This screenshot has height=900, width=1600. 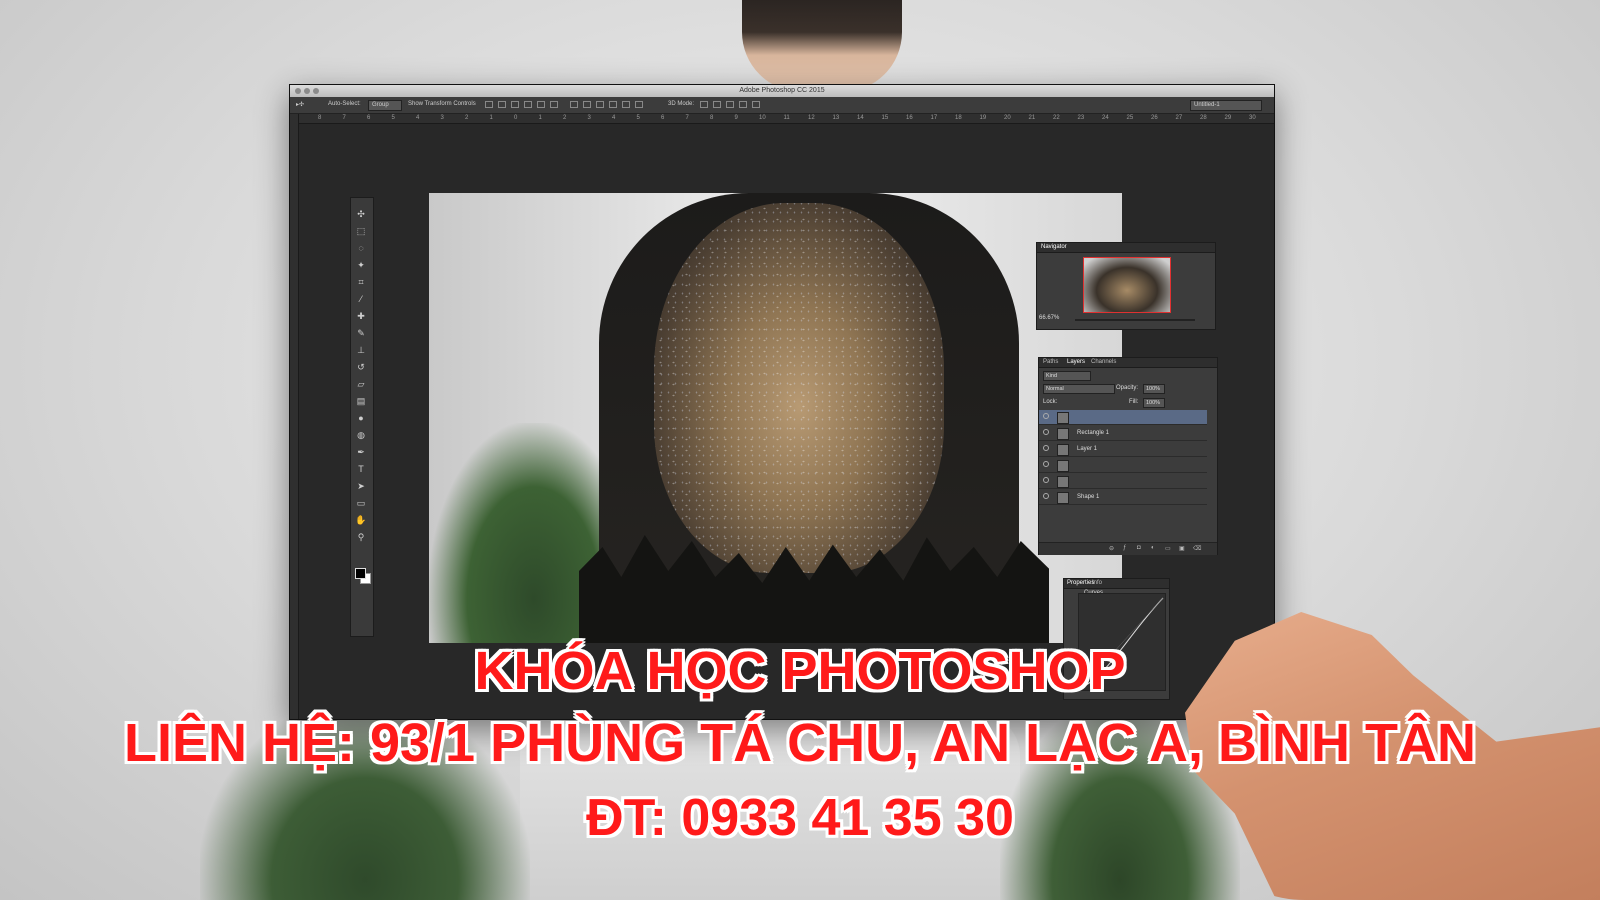 I want to click on fill-value: 100%, so click(x=1153, y=403).